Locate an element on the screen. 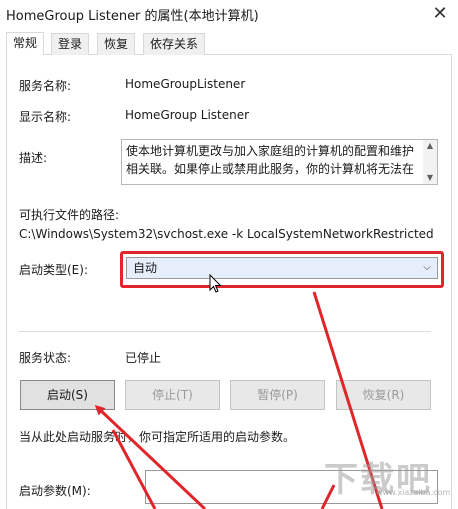 The width and height of the screenshot is (458, 509). tab-bar: 常规 登录 恢复 依存关系 is located at coordinates (229, 44).